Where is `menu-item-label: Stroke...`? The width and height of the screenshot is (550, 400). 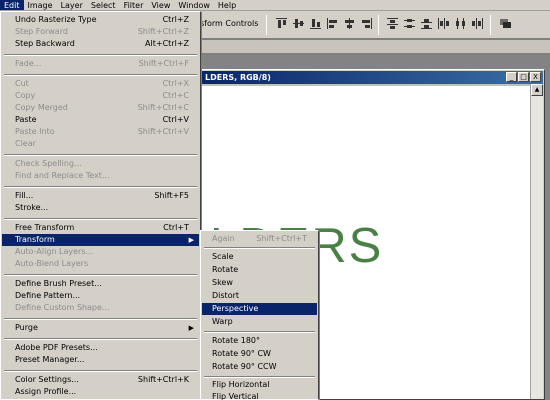
menu-item-label: Stroke... is located at coordinates (32, 207).